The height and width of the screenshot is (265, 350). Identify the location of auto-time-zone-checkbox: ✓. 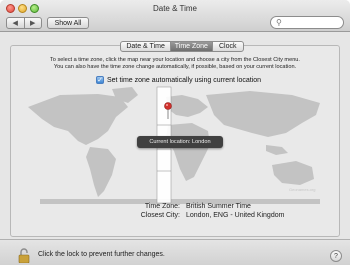
(100, 80).